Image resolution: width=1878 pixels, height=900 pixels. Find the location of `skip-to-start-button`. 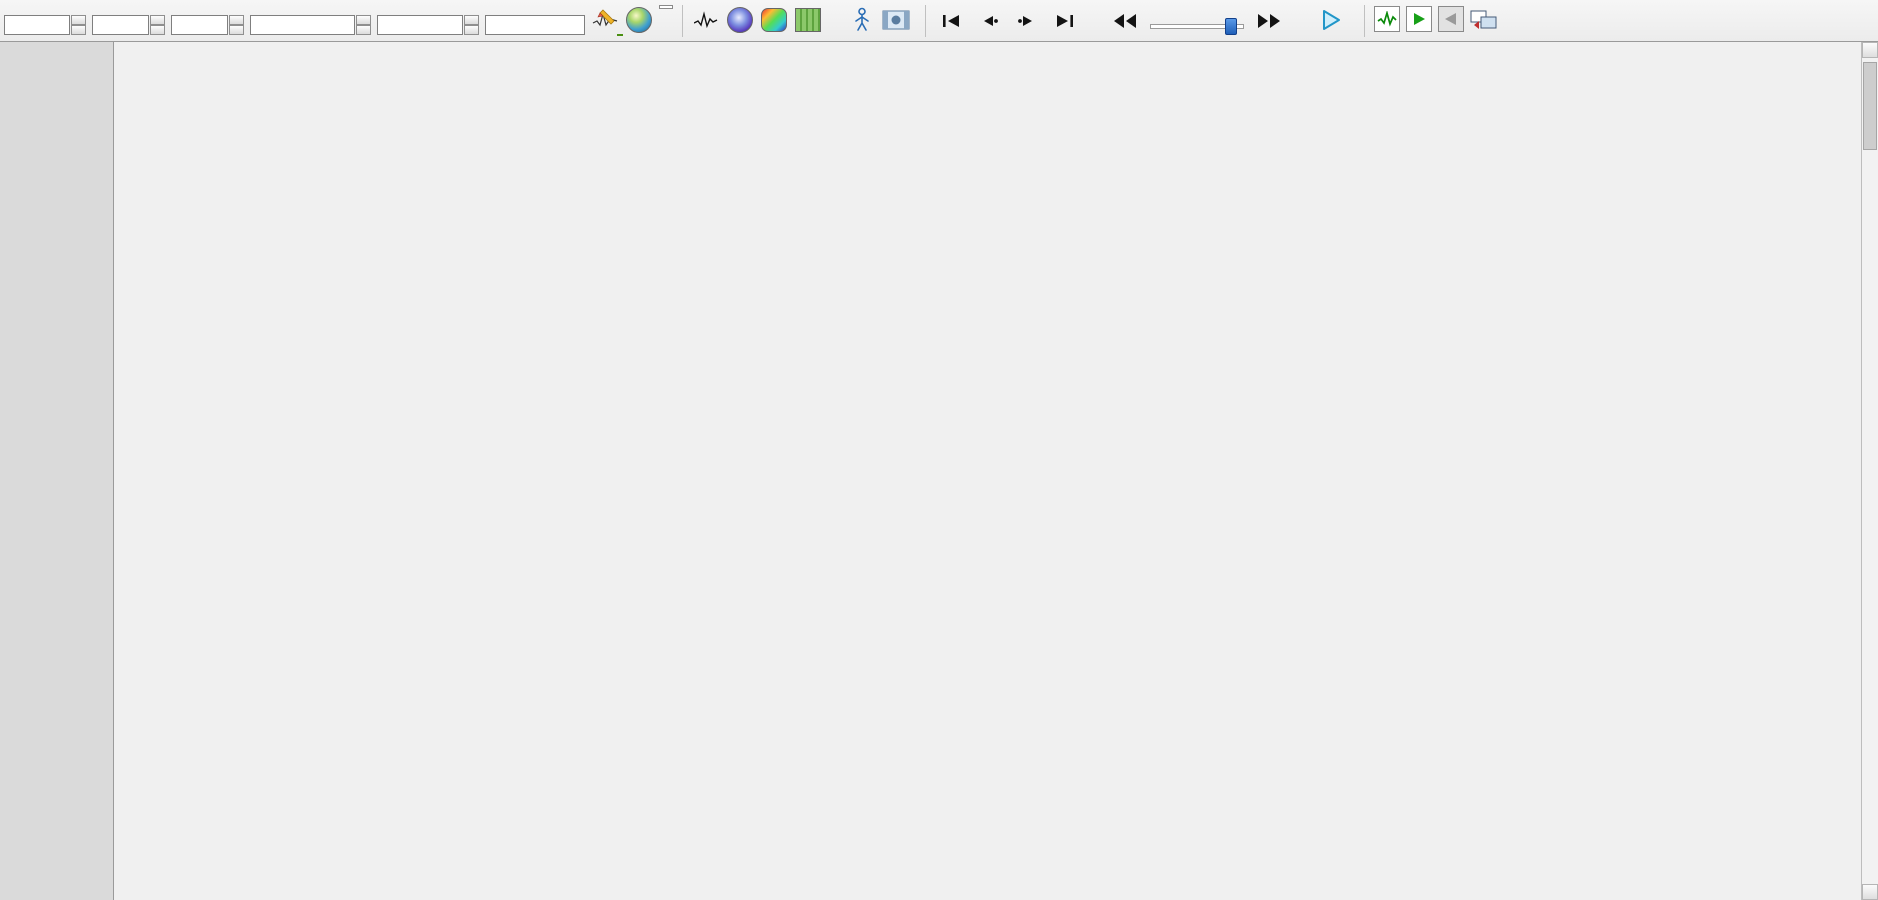

skip-to-start-button is located at coordinates (951, 21).